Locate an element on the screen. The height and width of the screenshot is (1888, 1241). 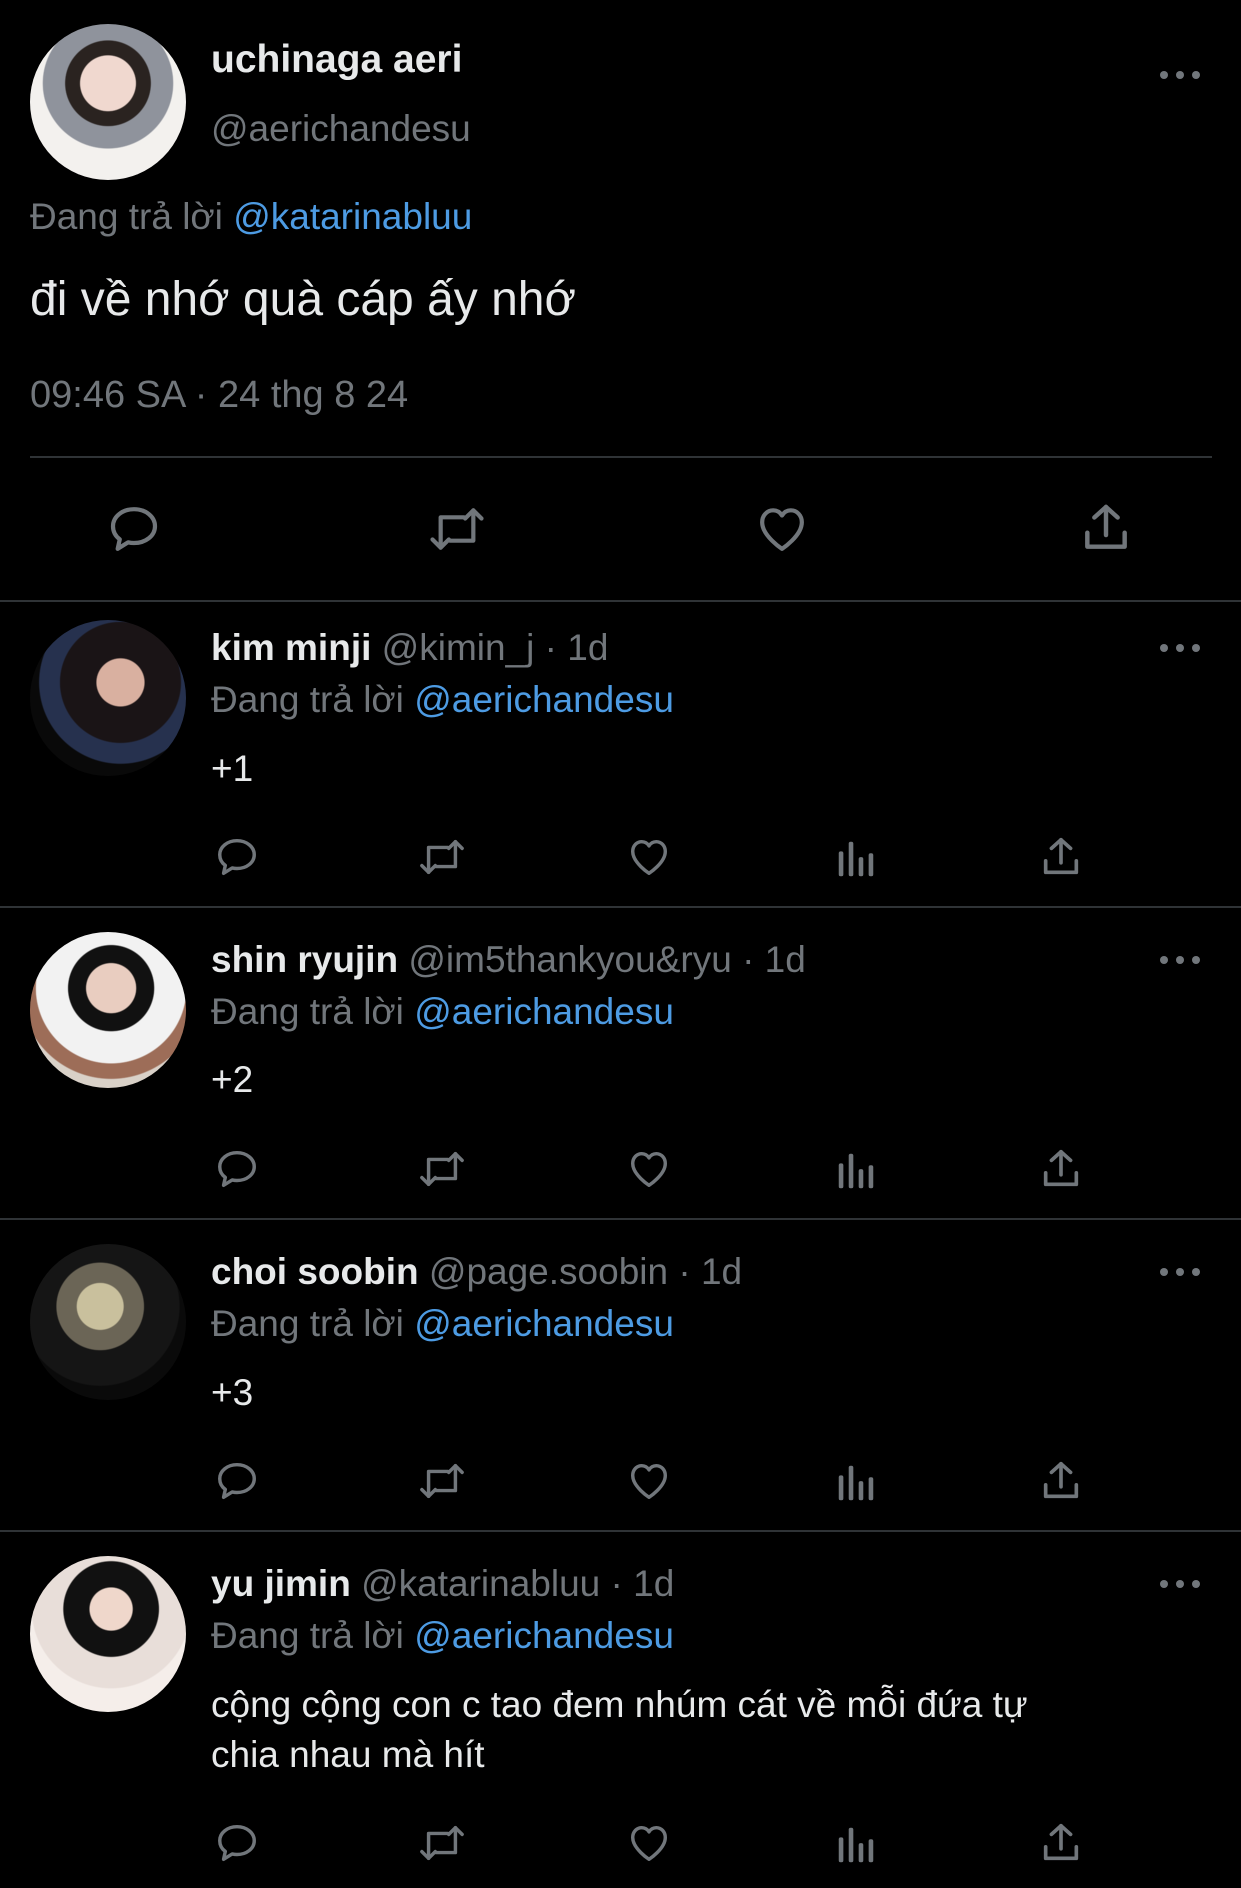
tweet-text: +2 is located at coordinates (232, 1079).